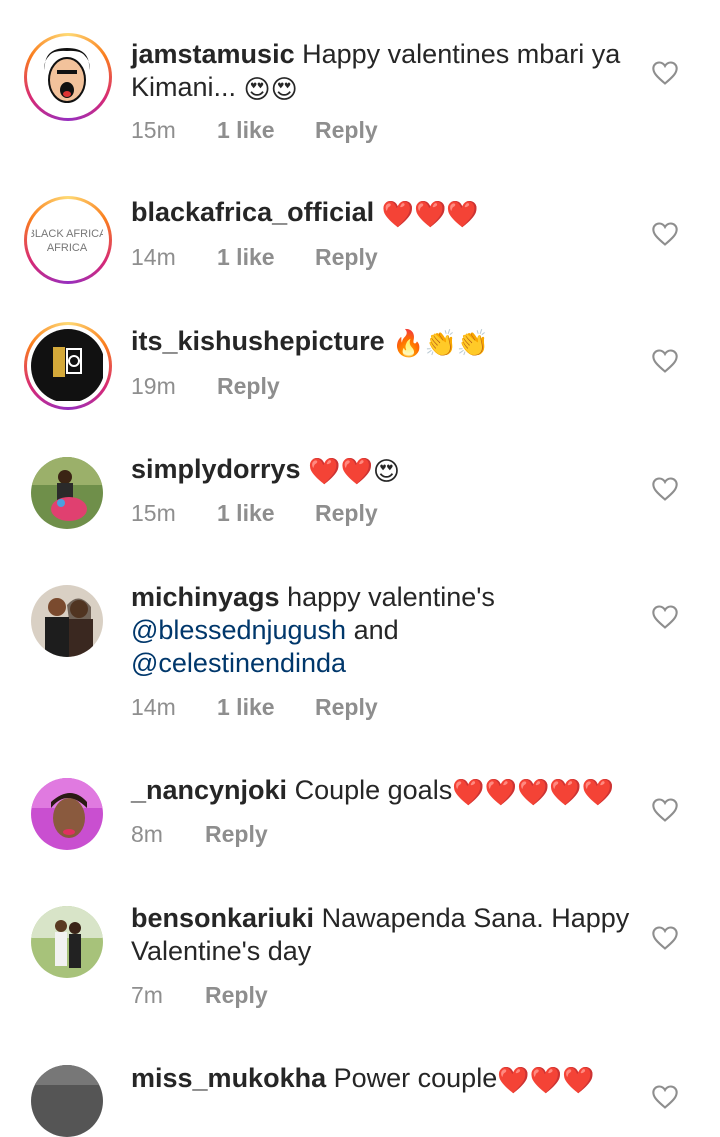 The width and height of the screenshot is (720, 1137). What do you see at coordinates (199, 995) in the screenshot?
I see `comment-meta: 7m Reply` at bounding box center [199, 995].